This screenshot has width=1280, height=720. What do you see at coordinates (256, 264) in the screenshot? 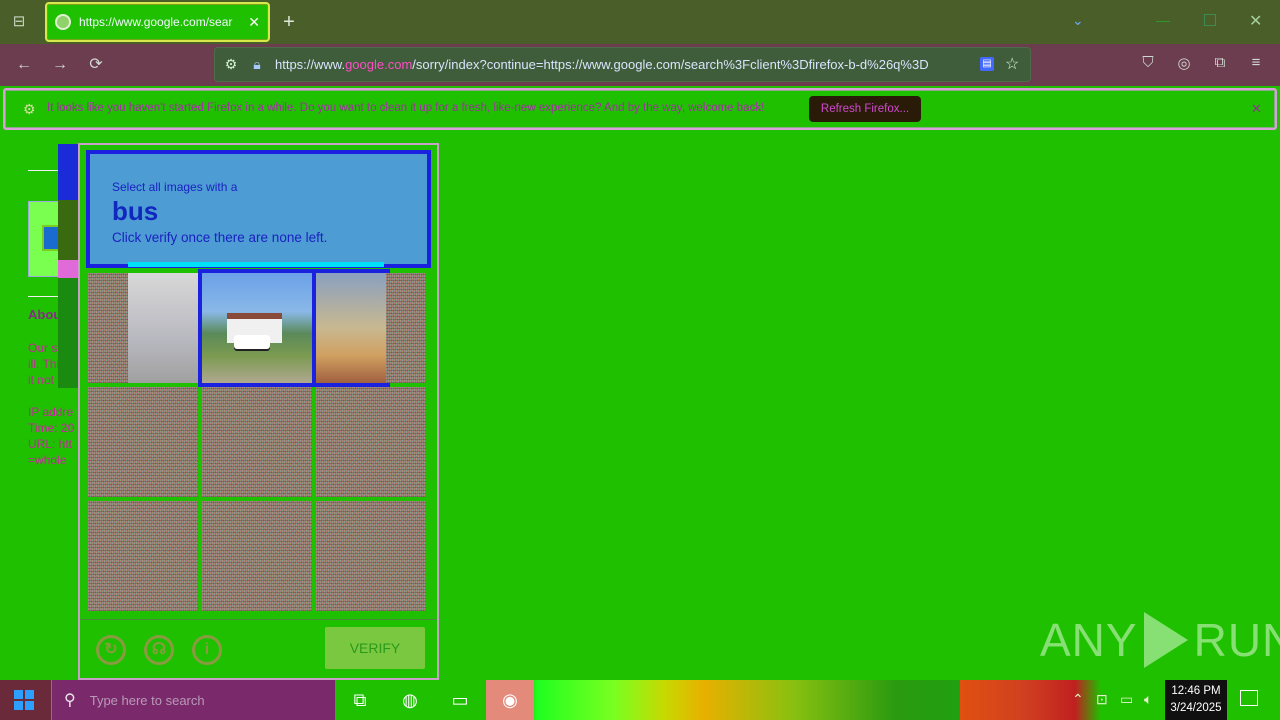
I see `highlight-bar` at bounding box center [256, 264].